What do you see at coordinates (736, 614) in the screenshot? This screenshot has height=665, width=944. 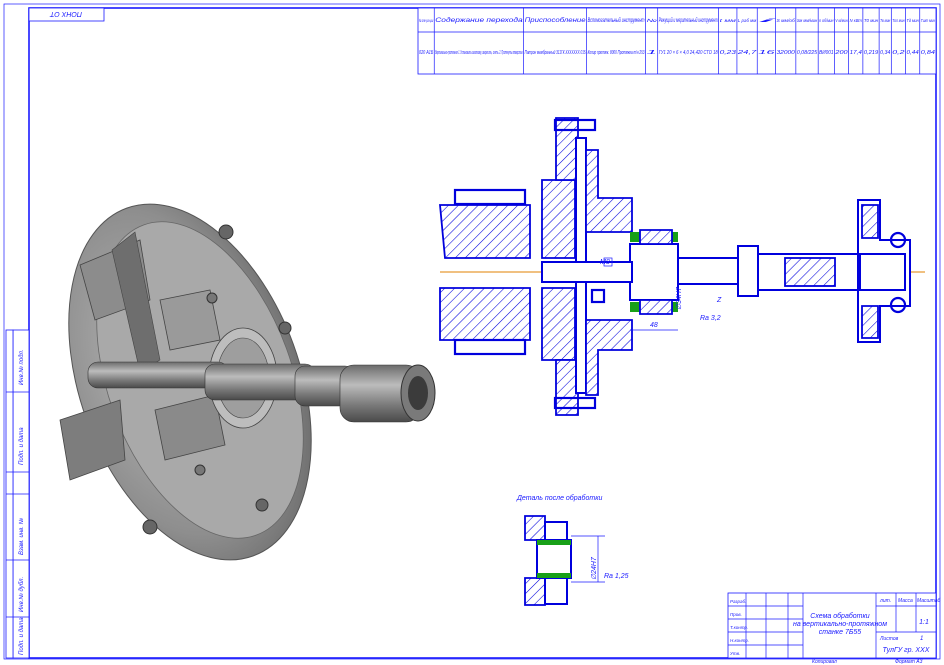 I see `role-1: Пров.` at bounding box center [736, 614].